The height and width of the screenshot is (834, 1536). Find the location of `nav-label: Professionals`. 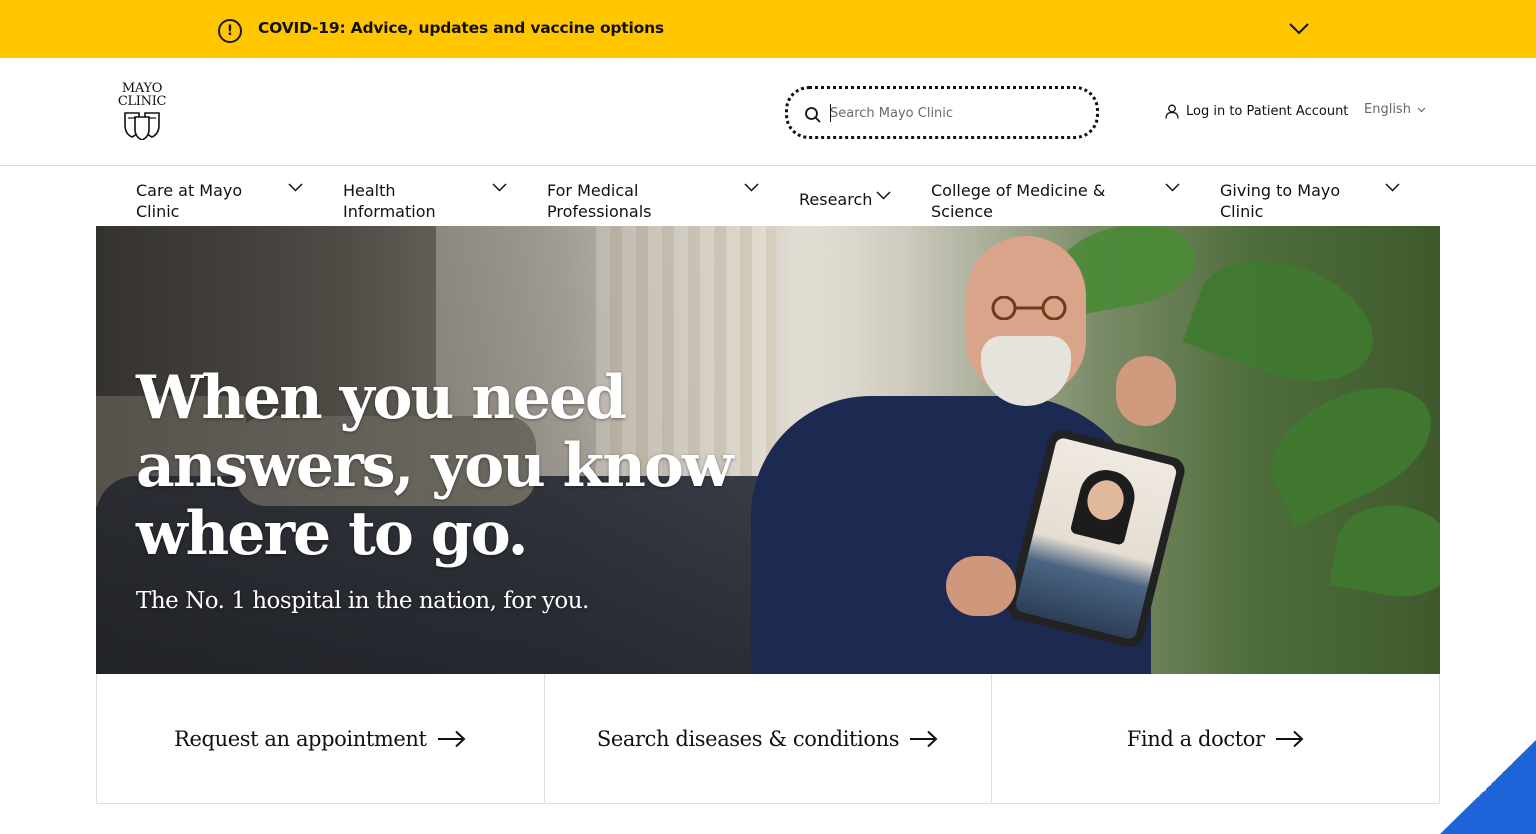

nav-label: Professionals is located at coordinates (599, 211).